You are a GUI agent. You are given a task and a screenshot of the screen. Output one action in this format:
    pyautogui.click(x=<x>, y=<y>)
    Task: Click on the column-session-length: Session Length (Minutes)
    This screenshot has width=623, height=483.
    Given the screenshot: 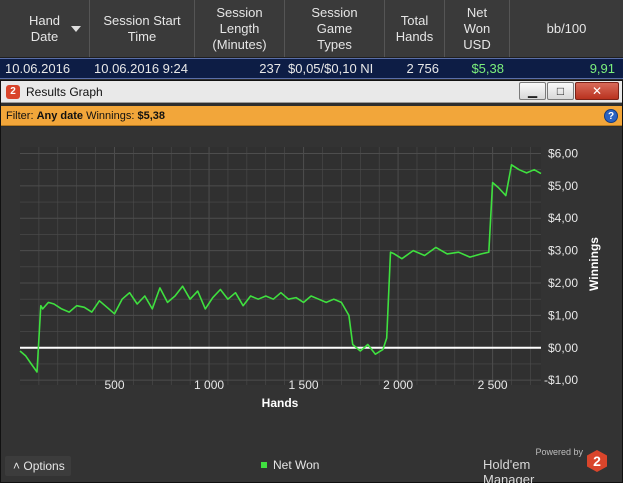 What is the action you would take?
    pyautogui.click(x=240, y=28)
    